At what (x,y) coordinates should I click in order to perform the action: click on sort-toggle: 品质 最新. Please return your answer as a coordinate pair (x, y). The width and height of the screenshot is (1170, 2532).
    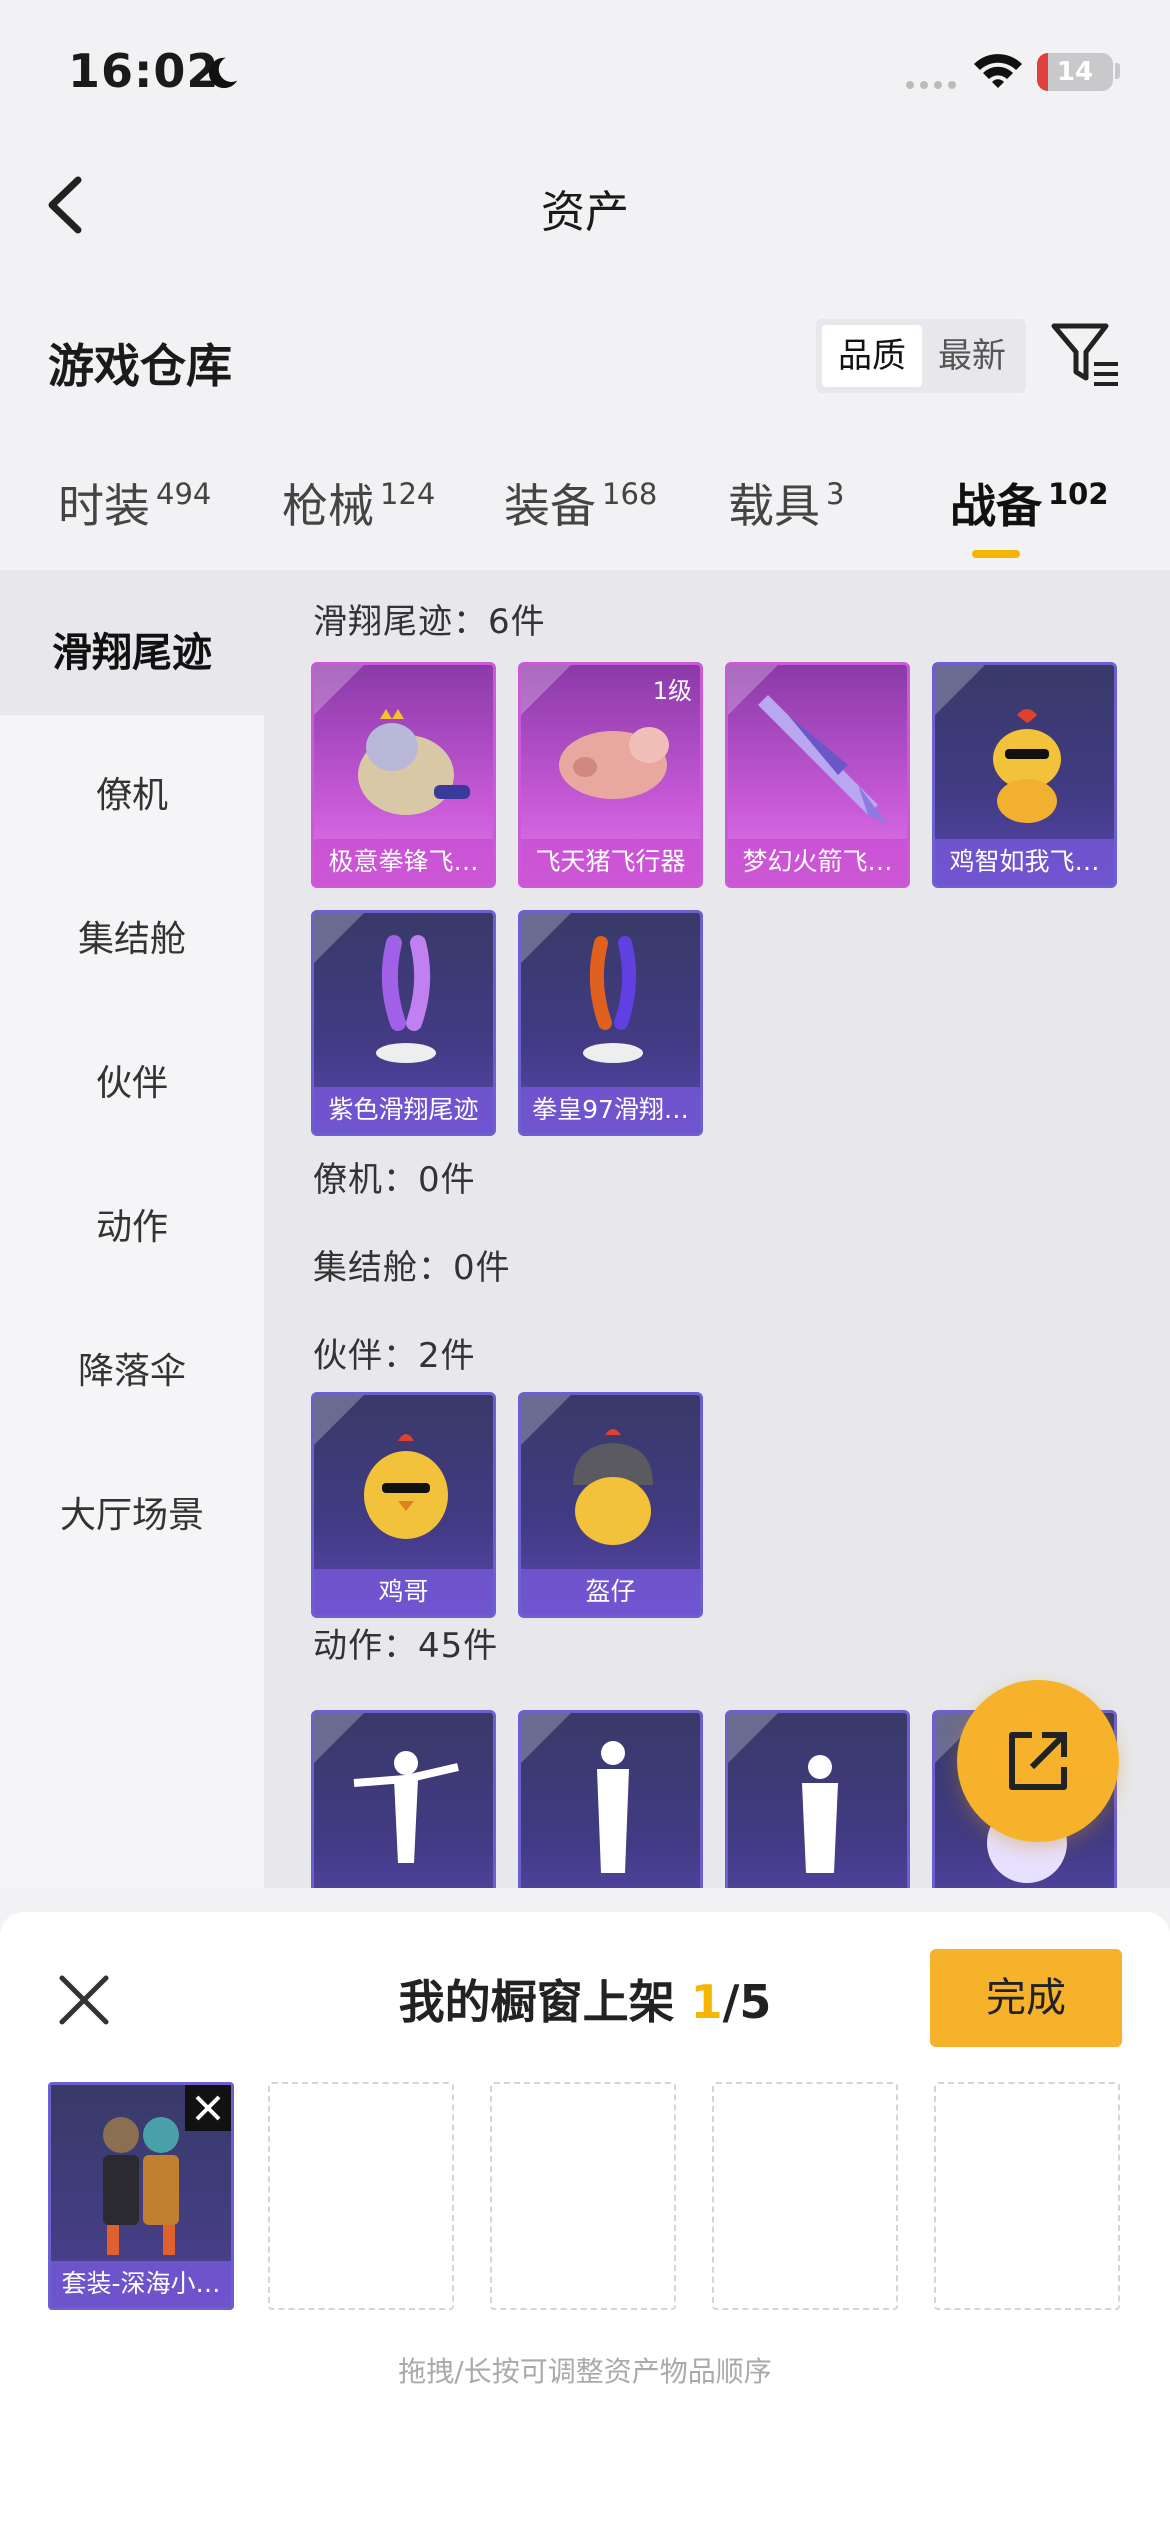
    Looking at the image, I should click on (921, 356).